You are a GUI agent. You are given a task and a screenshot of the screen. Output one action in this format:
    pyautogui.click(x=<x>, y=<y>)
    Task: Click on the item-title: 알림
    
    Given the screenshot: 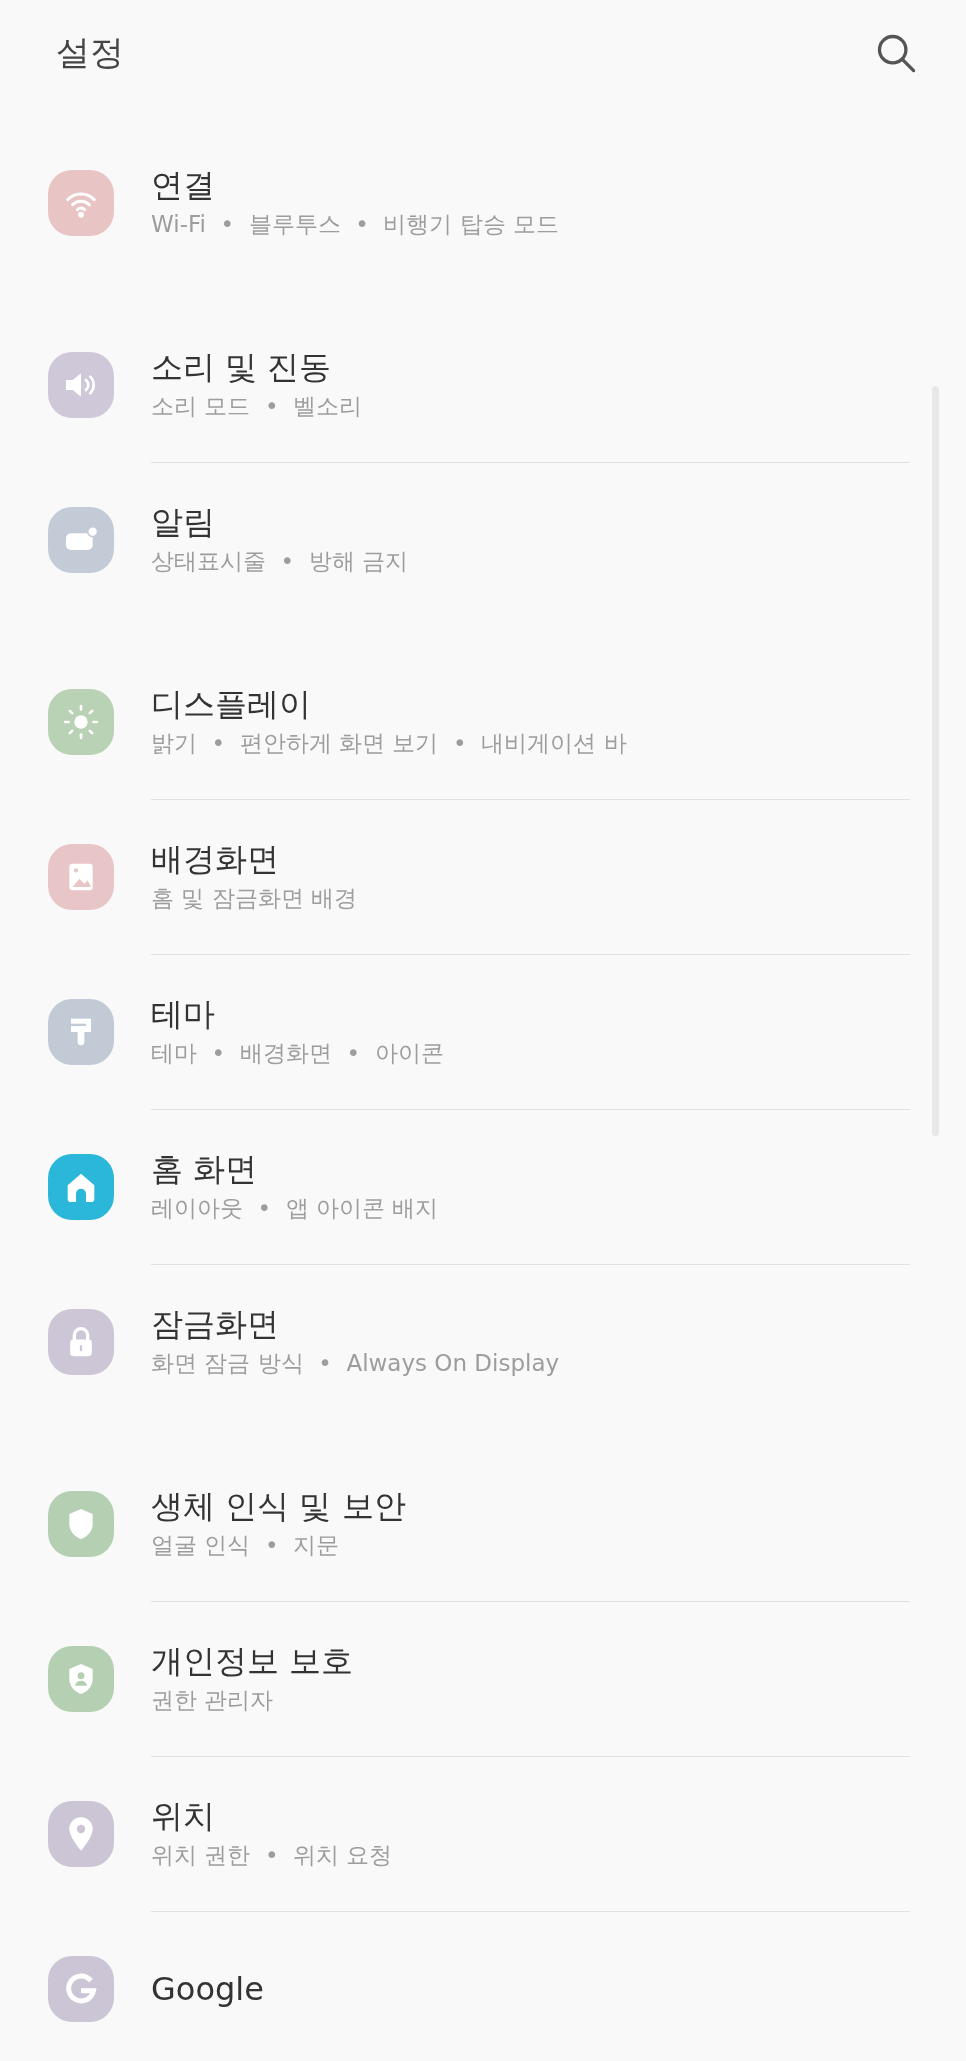 What is the action you would take?
    pyautogui.click(x=280, y=522)
    